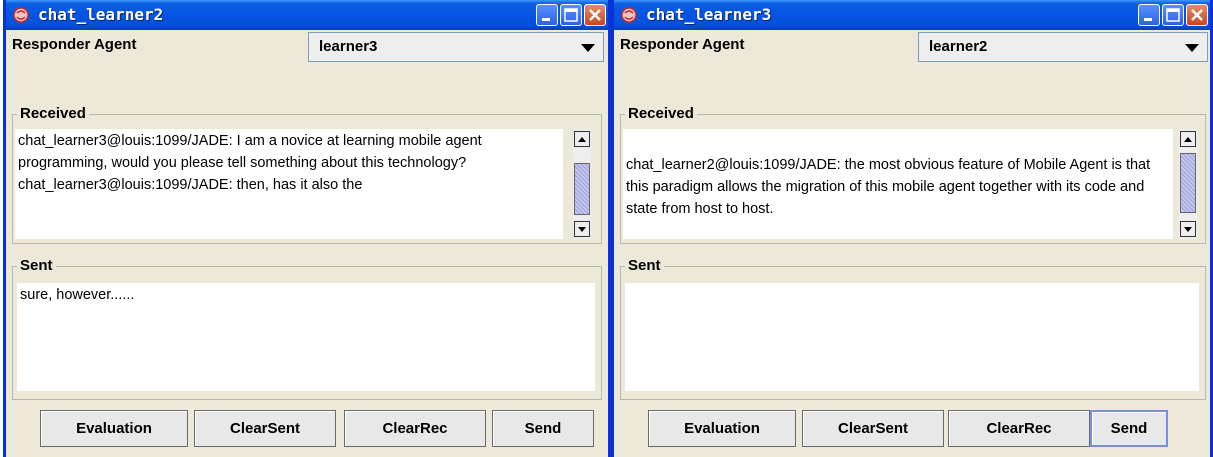  Describe the element at coordinates (348, 46) in the screenshot. I see `responder-agent-value: learner3` at that location.